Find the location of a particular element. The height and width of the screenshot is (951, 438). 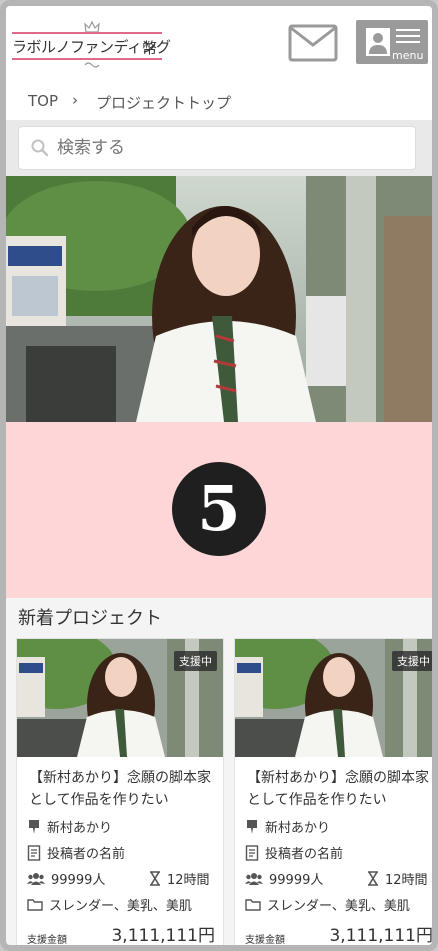

menu-label: menu is located at coordinates (408, 55).